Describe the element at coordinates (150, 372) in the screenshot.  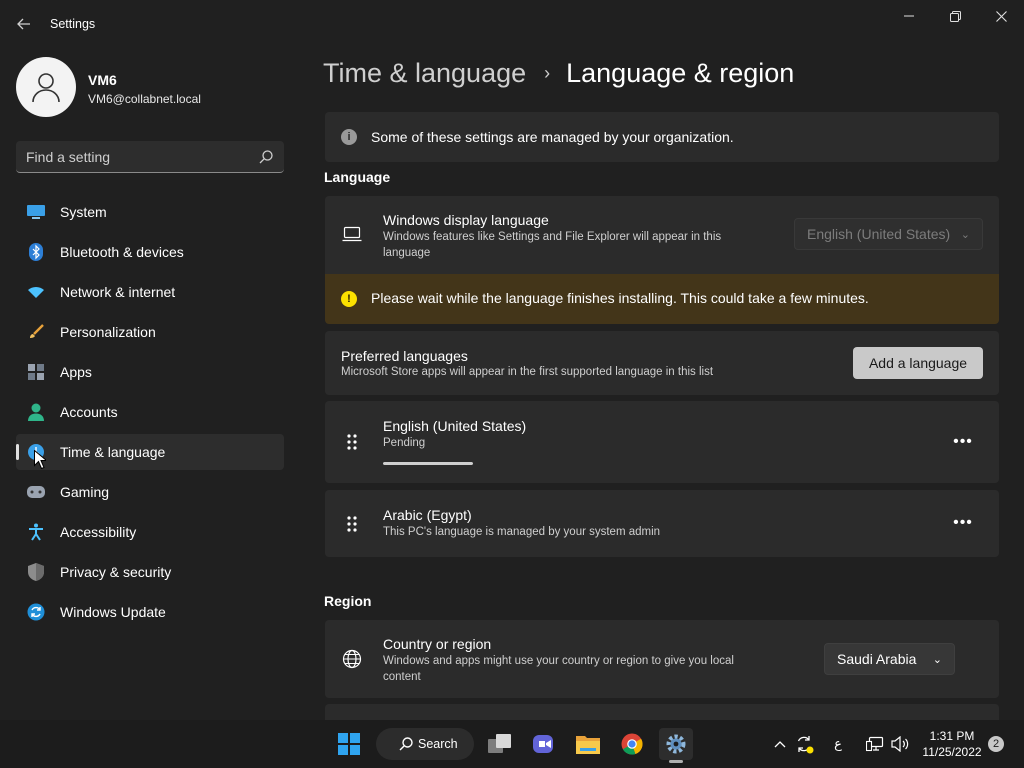
I see `sidebar-item-apps: Apps` at that location.